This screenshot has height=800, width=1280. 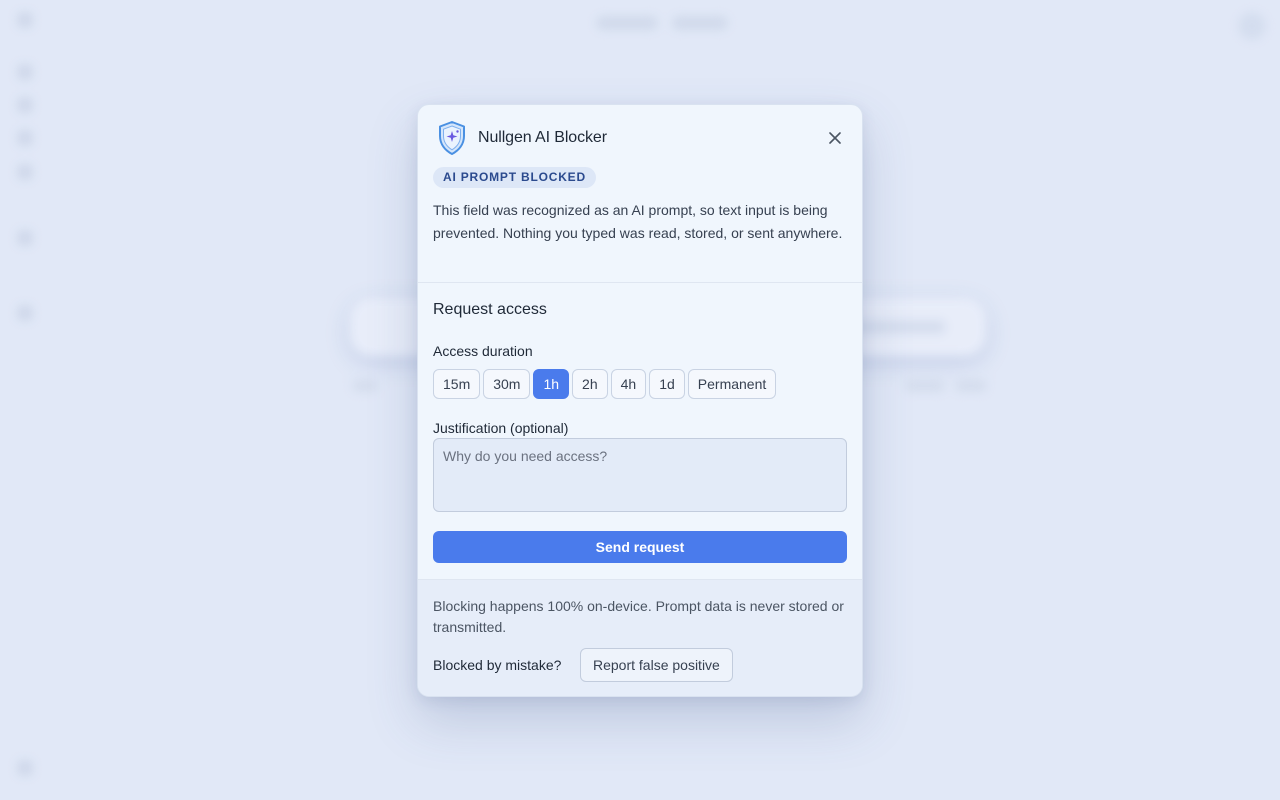 I want to click on duration-option-permanent: Permanent, so click(x=732, y=384).